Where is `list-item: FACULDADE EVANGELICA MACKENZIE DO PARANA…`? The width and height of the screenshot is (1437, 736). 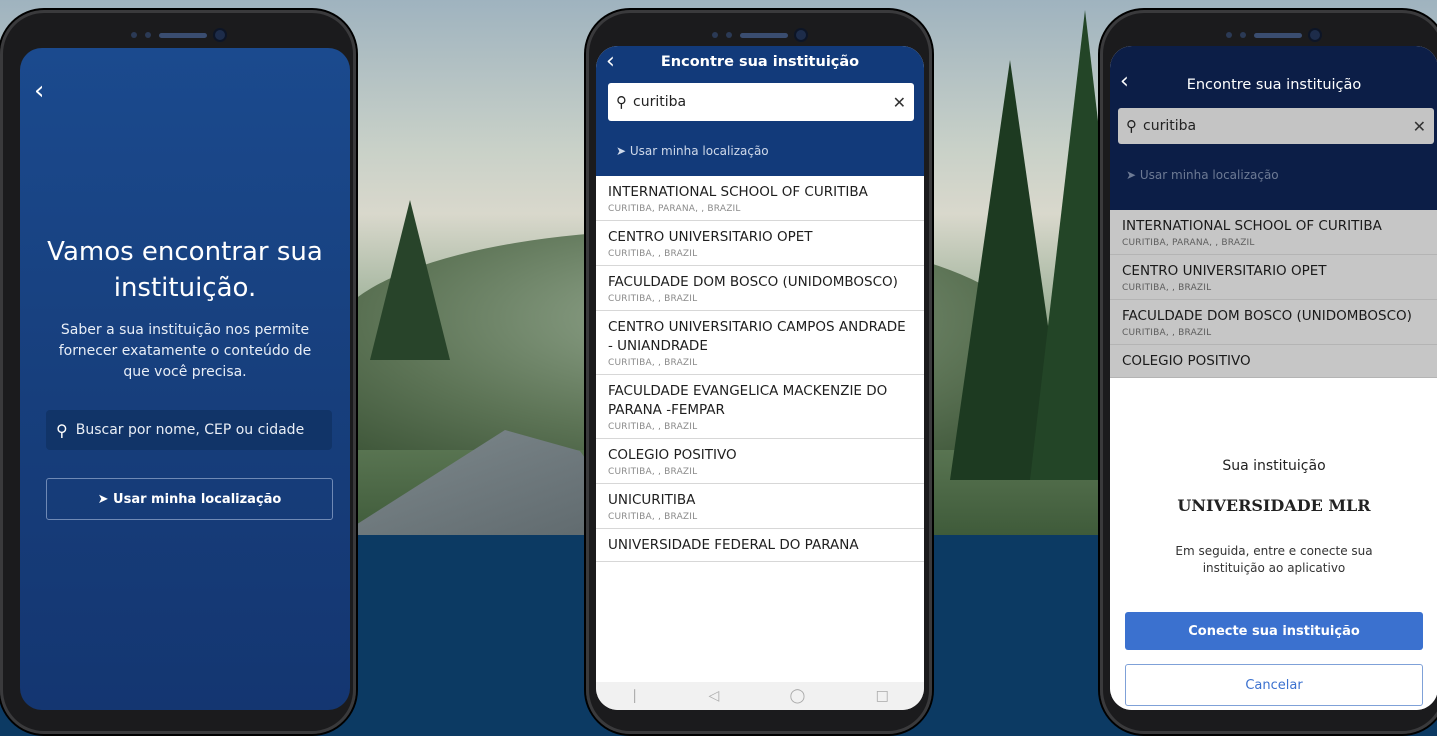
list-item: FACULDADE EVANGELICA MACKENZIE DO PARANA… is located at coordinates (760, 407).